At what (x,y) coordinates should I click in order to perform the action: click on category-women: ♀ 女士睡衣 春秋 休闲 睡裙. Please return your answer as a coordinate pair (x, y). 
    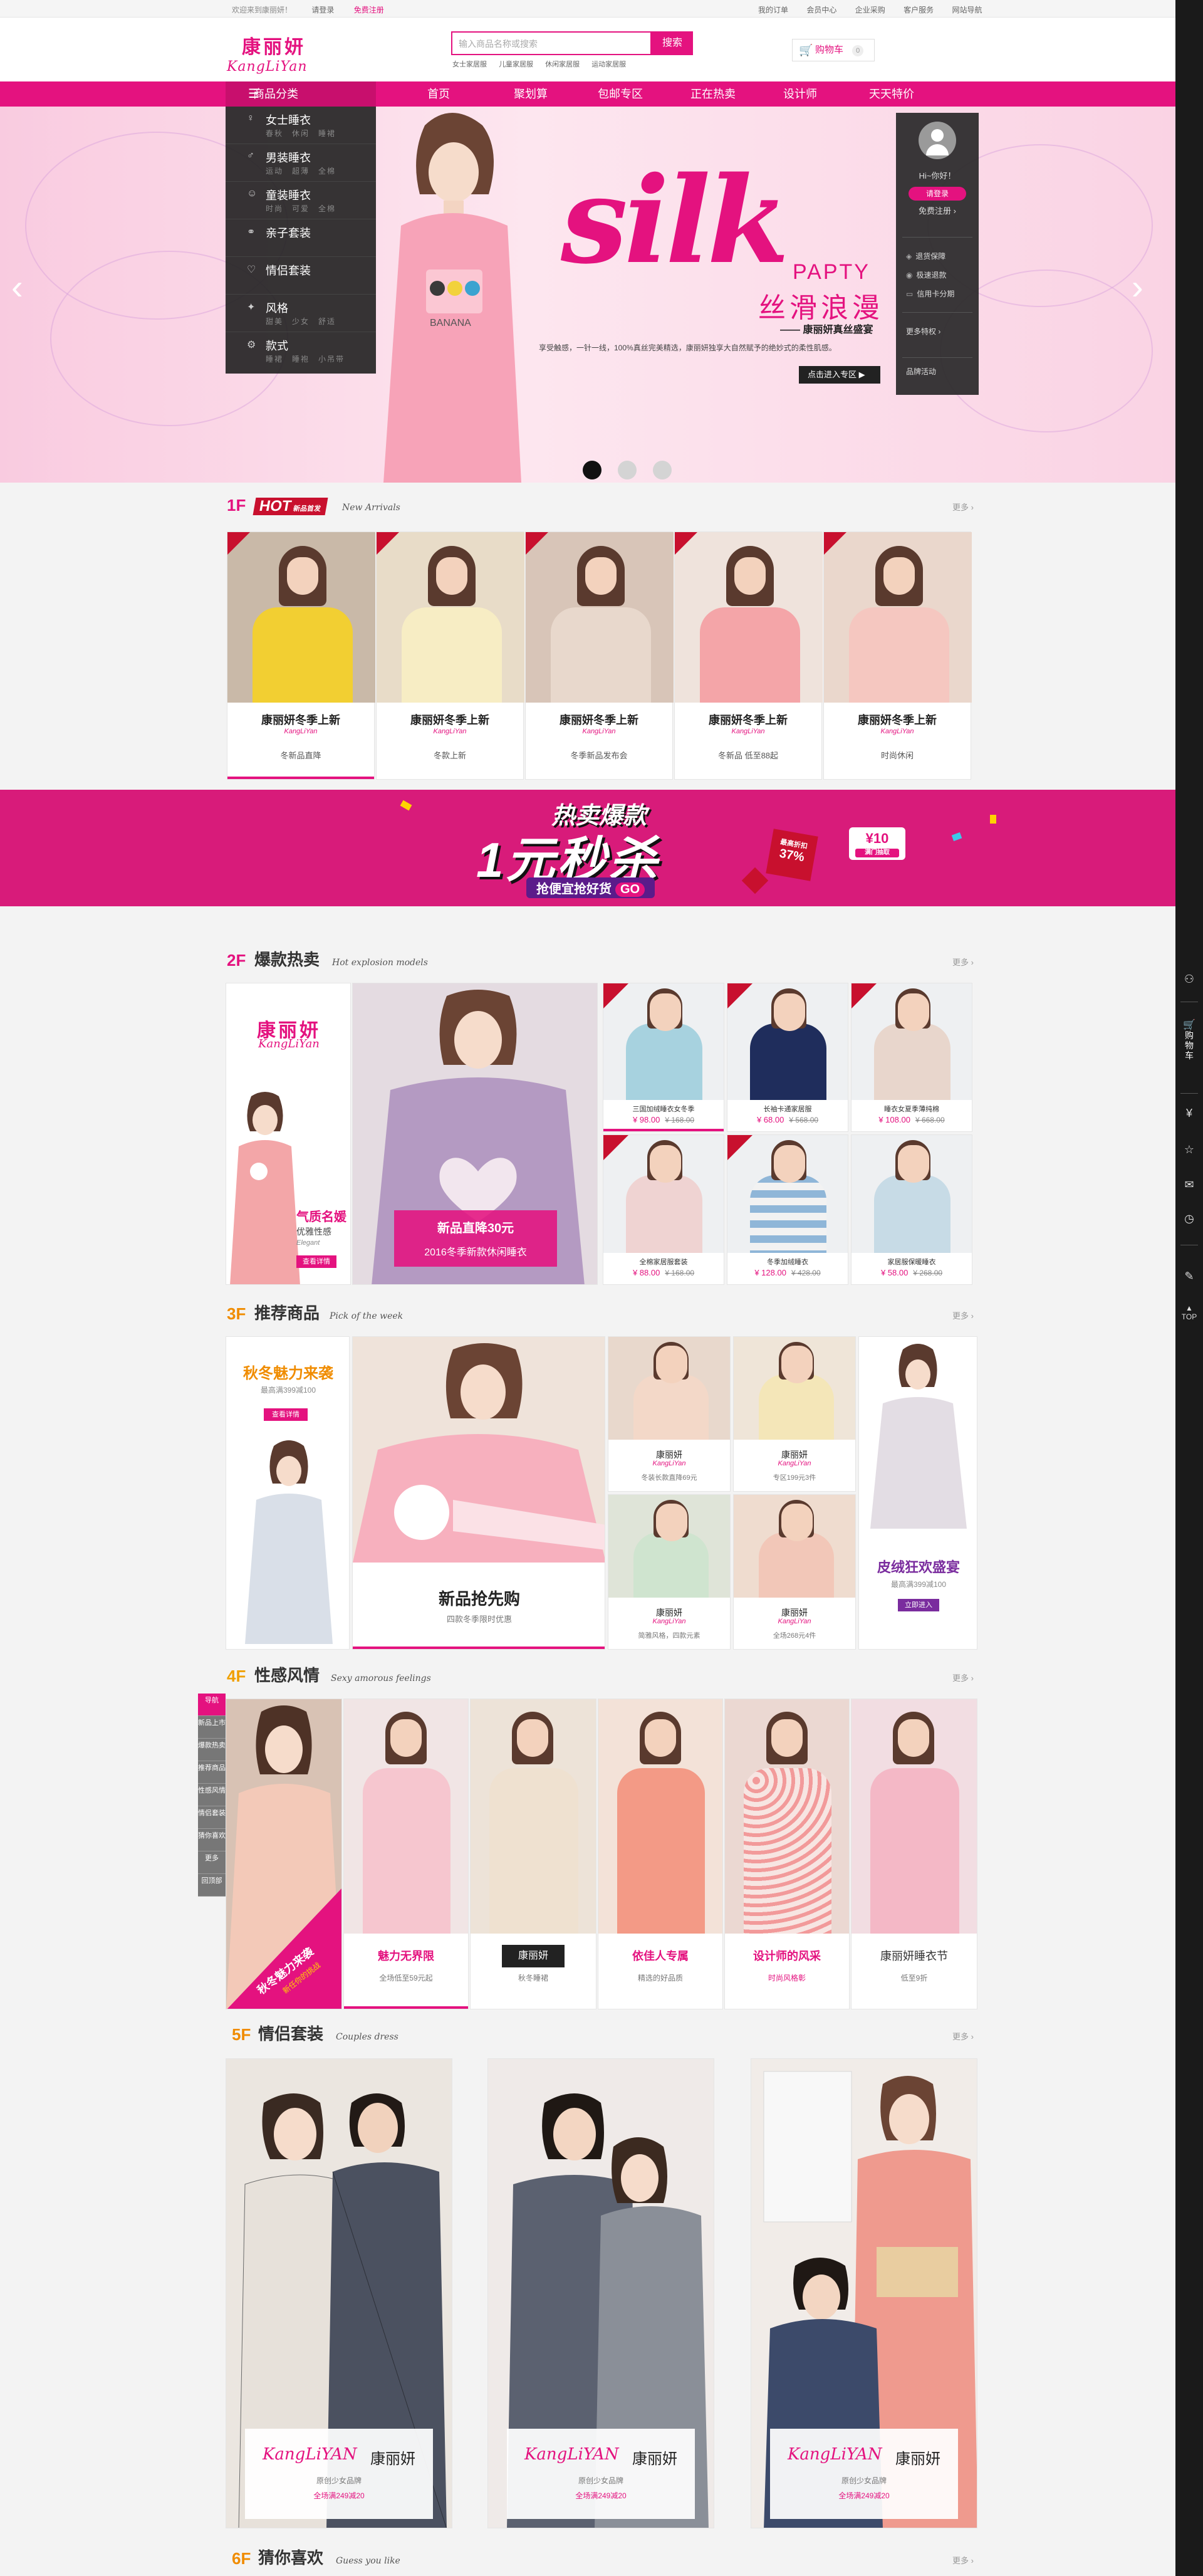
    Looking at the image, I should click on (301, 125).